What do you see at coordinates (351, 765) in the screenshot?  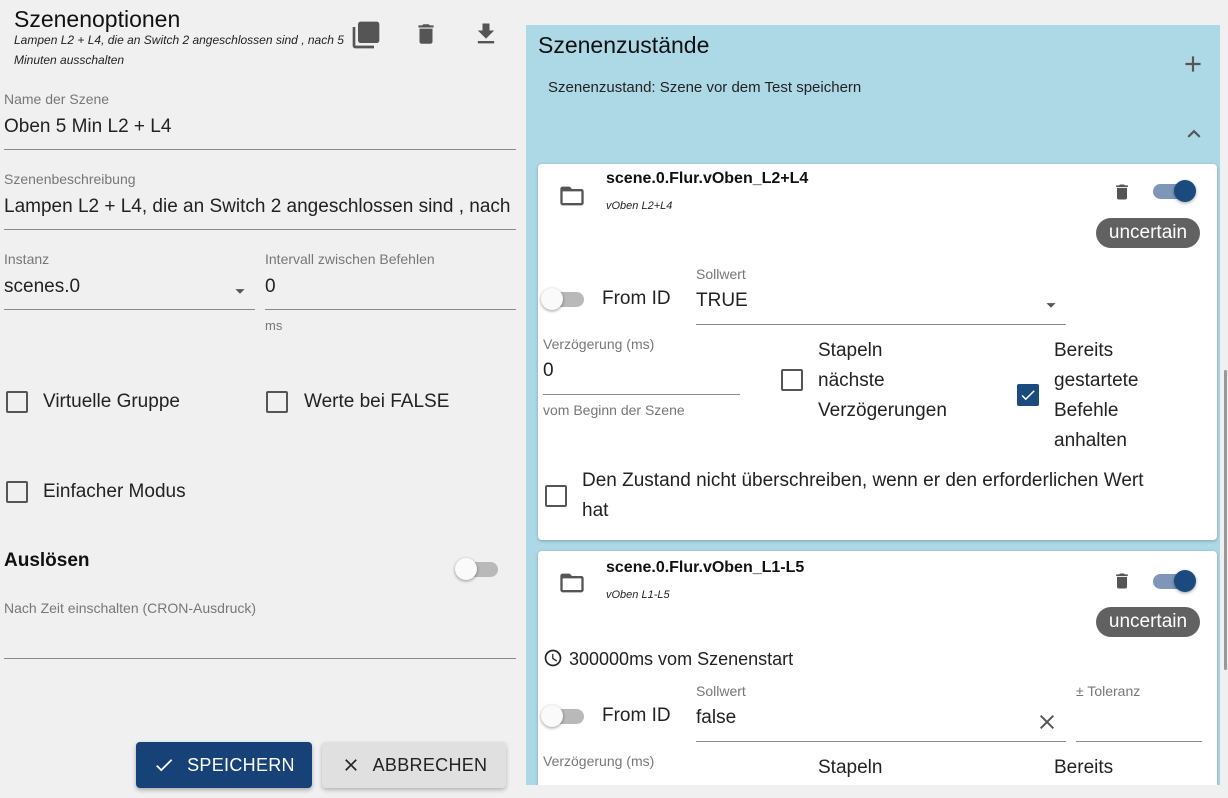 I see `close-icon` at bounding box center [351, 765].